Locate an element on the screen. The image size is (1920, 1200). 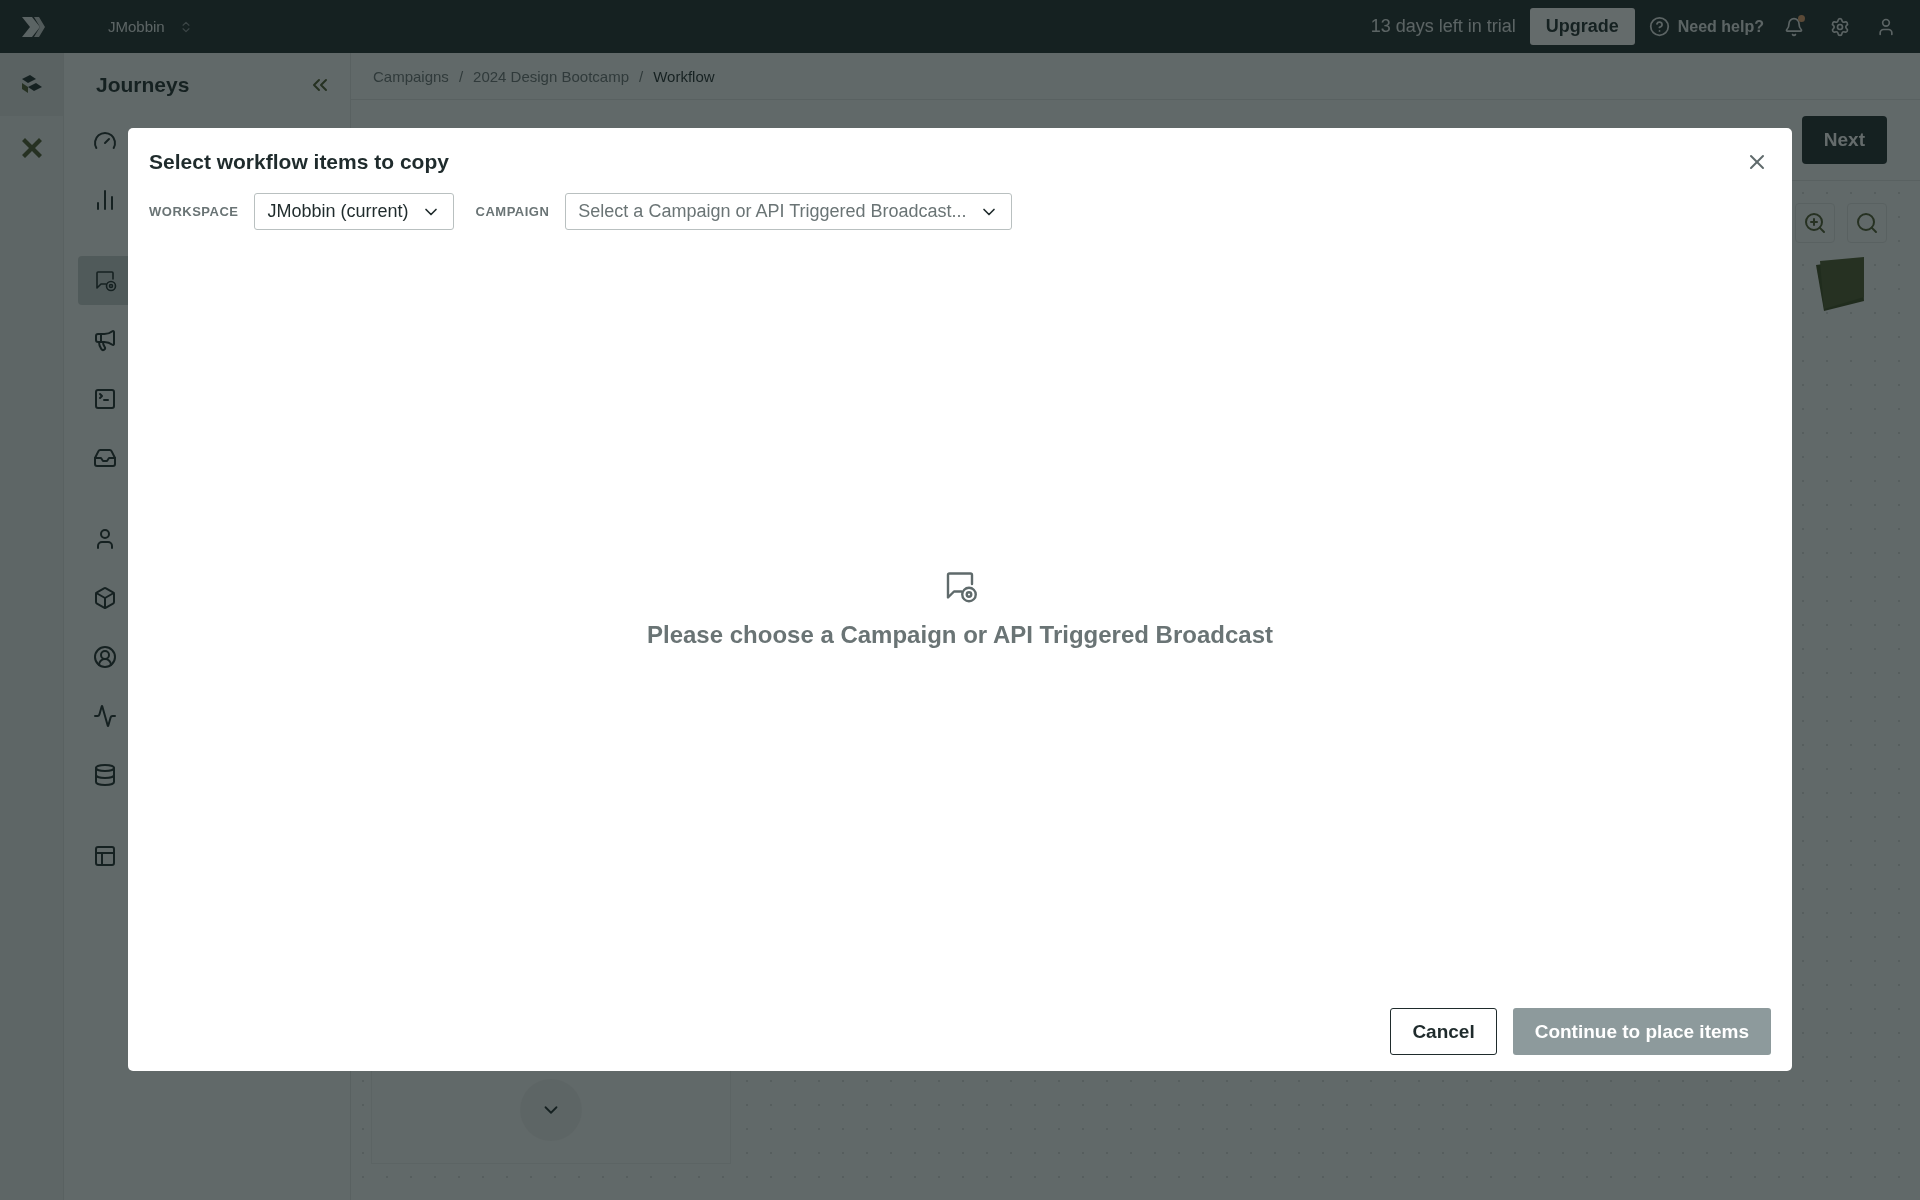
upgrade-button: Upgrade is located at coordinates (1582, 26).